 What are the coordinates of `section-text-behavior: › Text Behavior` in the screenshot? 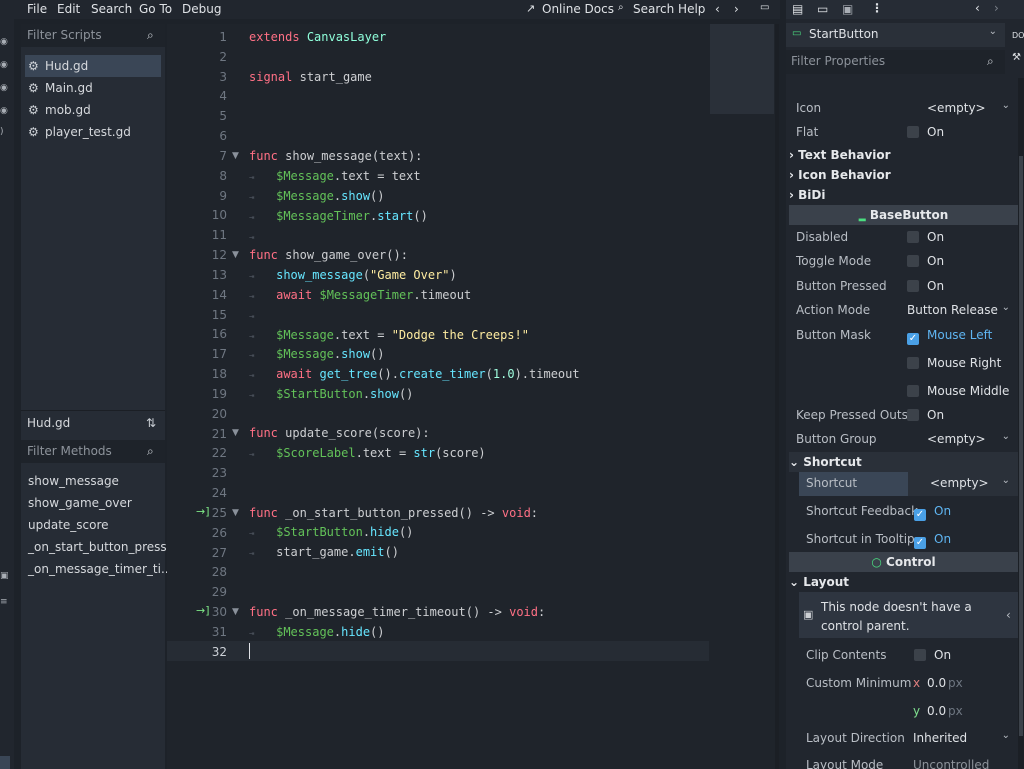 It's located at (903, 155).